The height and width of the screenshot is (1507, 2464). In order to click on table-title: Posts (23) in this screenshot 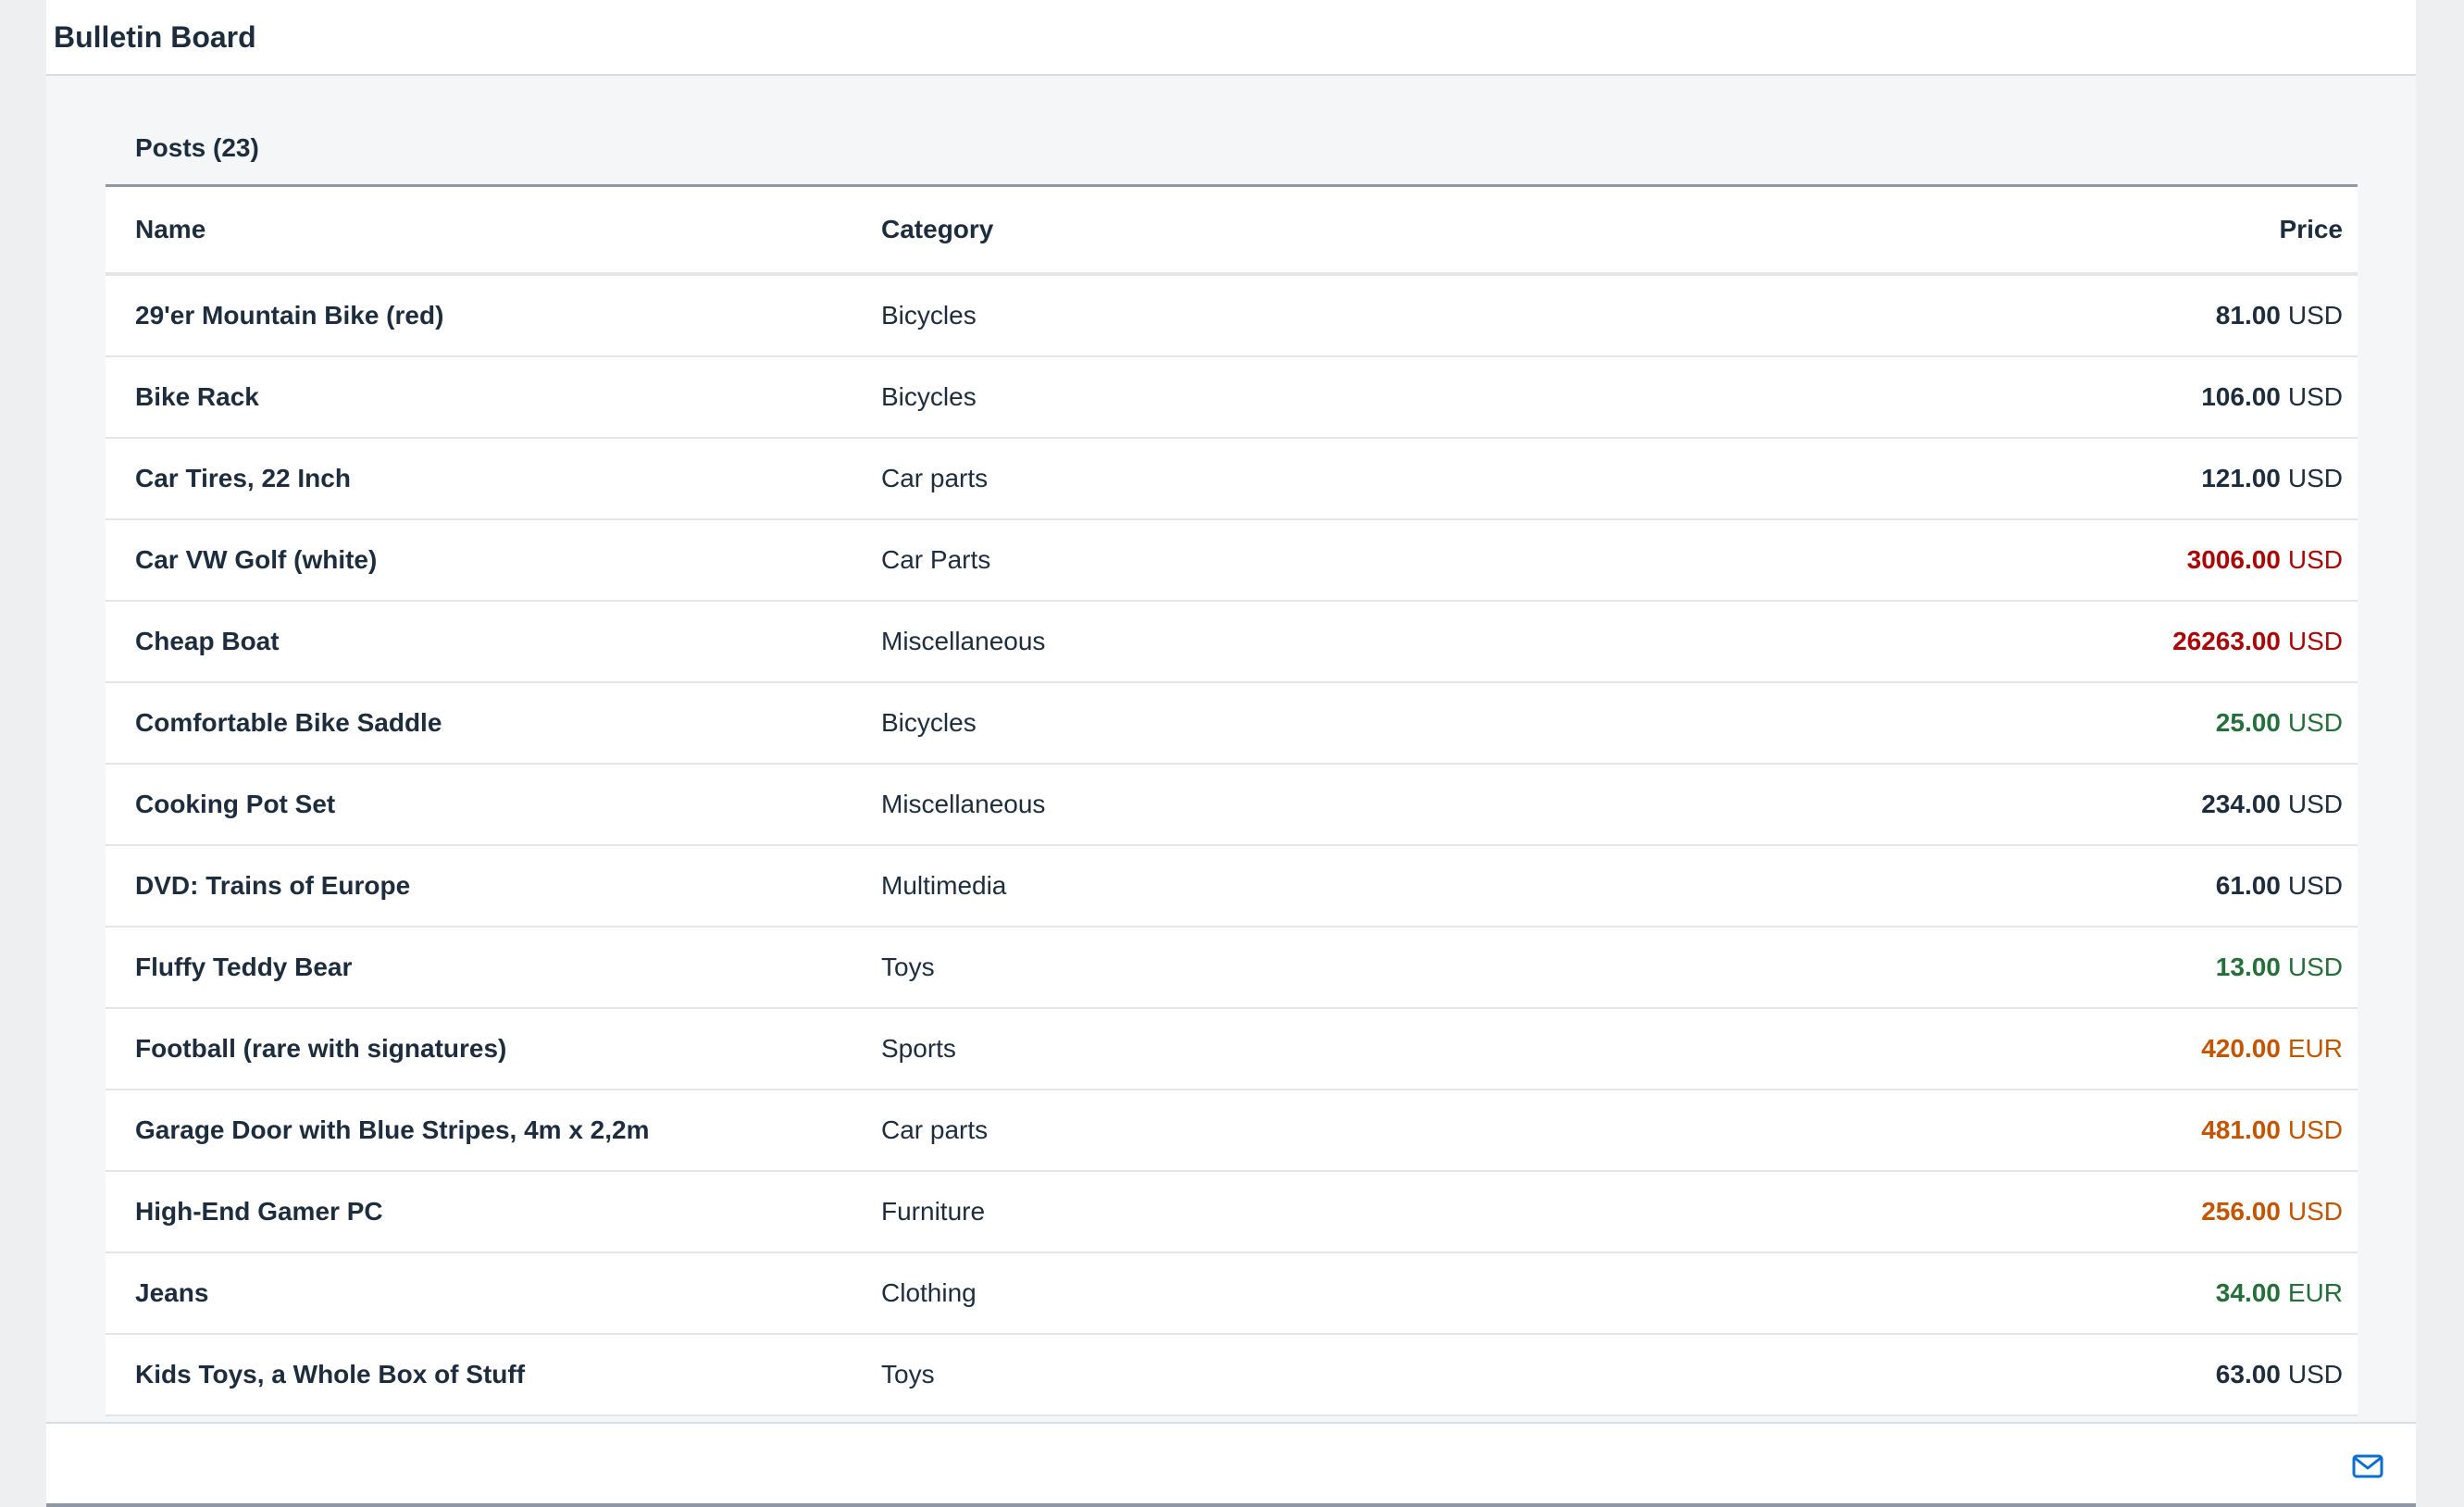, I will do `click(197, 147)`.